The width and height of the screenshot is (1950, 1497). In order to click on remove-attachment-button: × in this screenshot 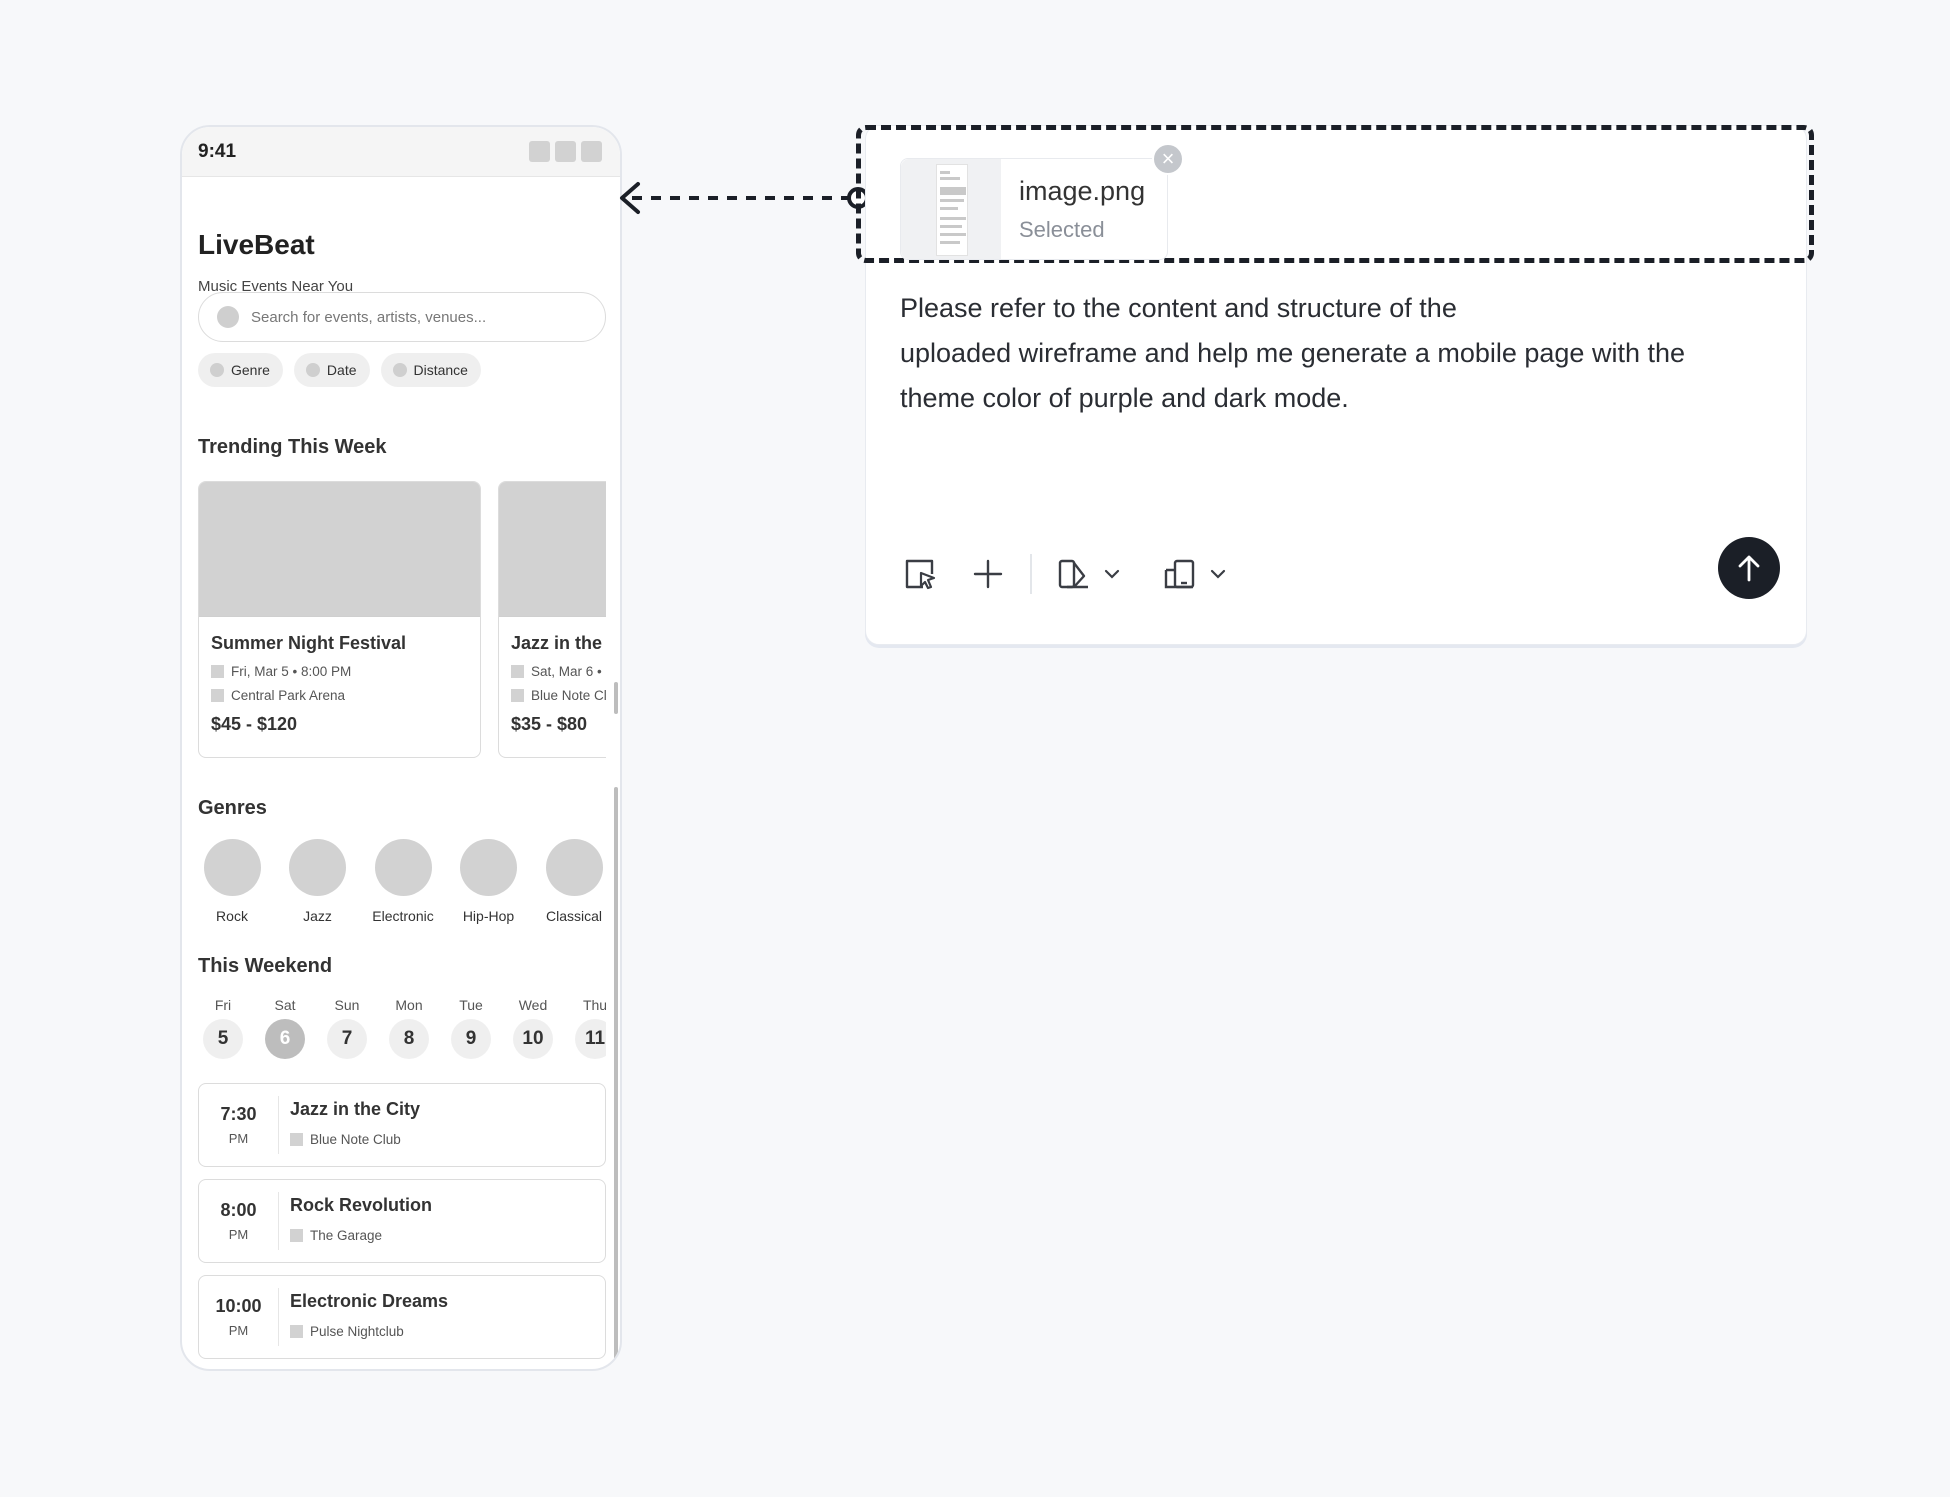, I will do `click(1168, 159)`.